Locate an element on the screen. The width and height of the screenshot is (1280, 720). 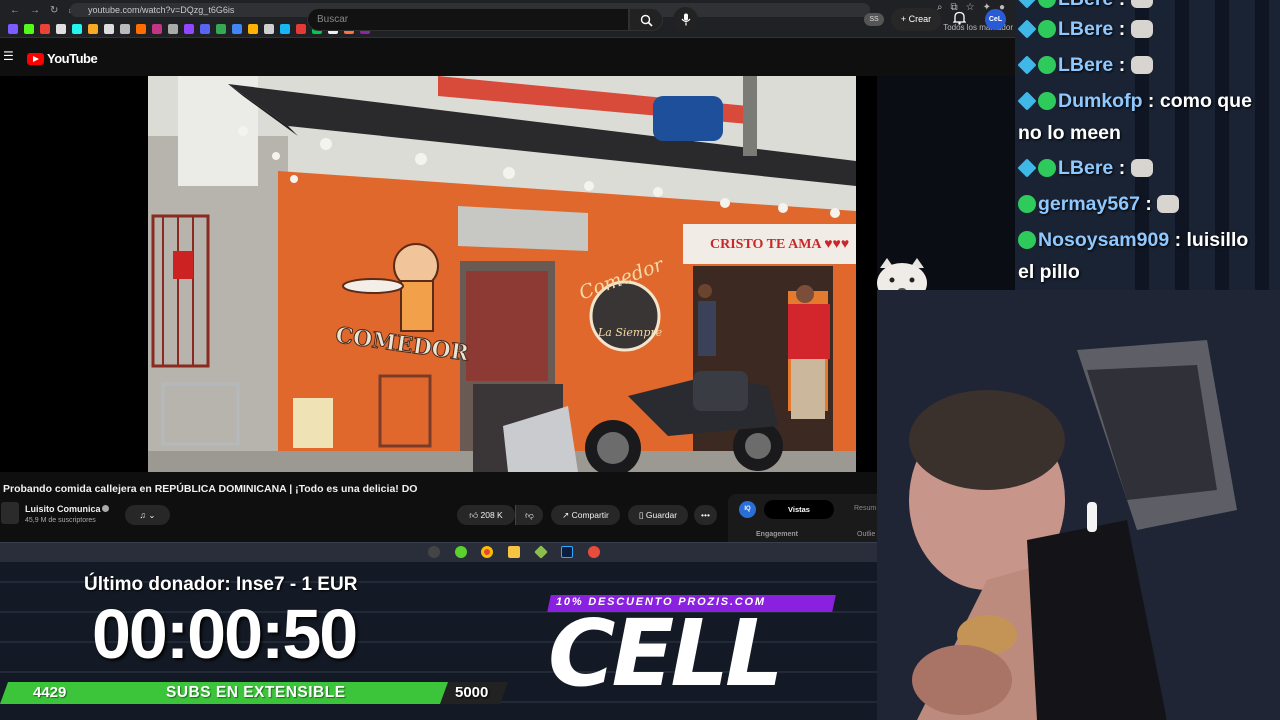
search-button is located at coordinates (646, 19).